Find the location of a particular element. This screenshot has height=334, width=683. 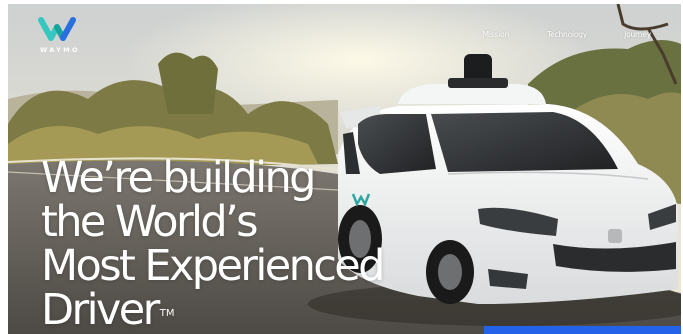

headline-line-1: We’re building is located at coordinates (178, 178).